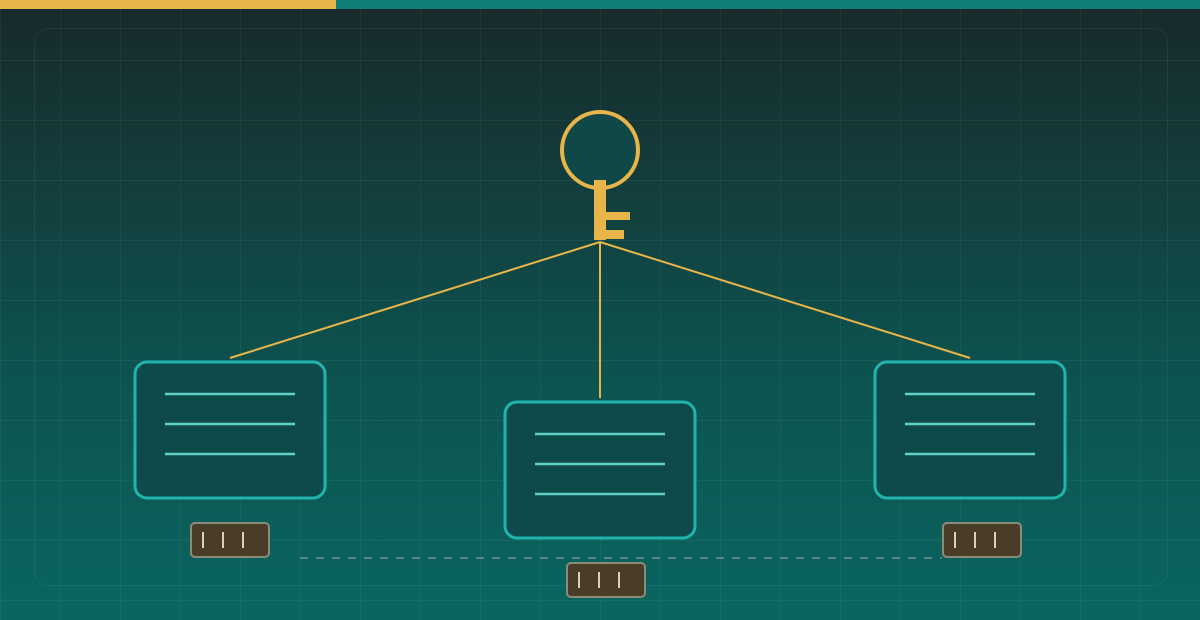 The height and width of the screenshot is (620, 1200). Describe the element at coordinates (785, 300) in the screenshot. I see `connector-right` at that location.